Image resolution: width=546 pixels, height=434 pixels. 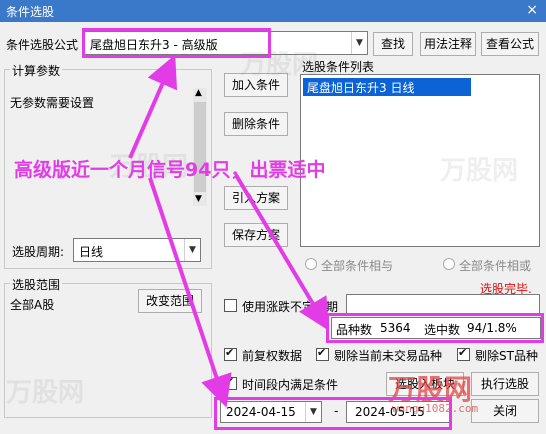 I want to click on annotation-text: 高级版近一个月信号94只，出票适中, so click(x=170, y=170).